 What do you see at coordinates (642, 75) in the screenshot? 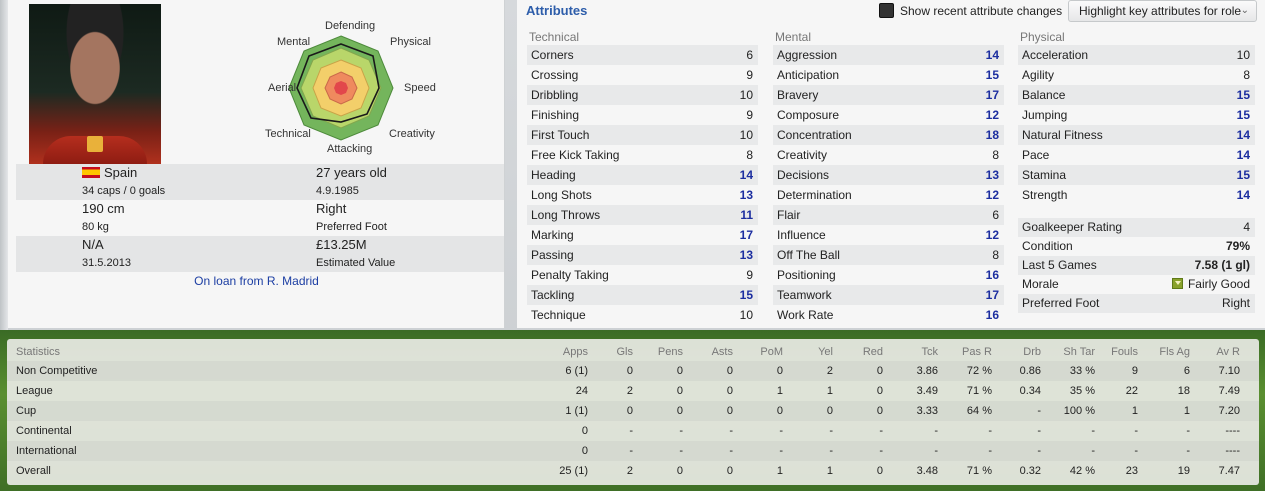
I see `technical-attribute-row: Crossing 9` at bounding box center [642, 75].